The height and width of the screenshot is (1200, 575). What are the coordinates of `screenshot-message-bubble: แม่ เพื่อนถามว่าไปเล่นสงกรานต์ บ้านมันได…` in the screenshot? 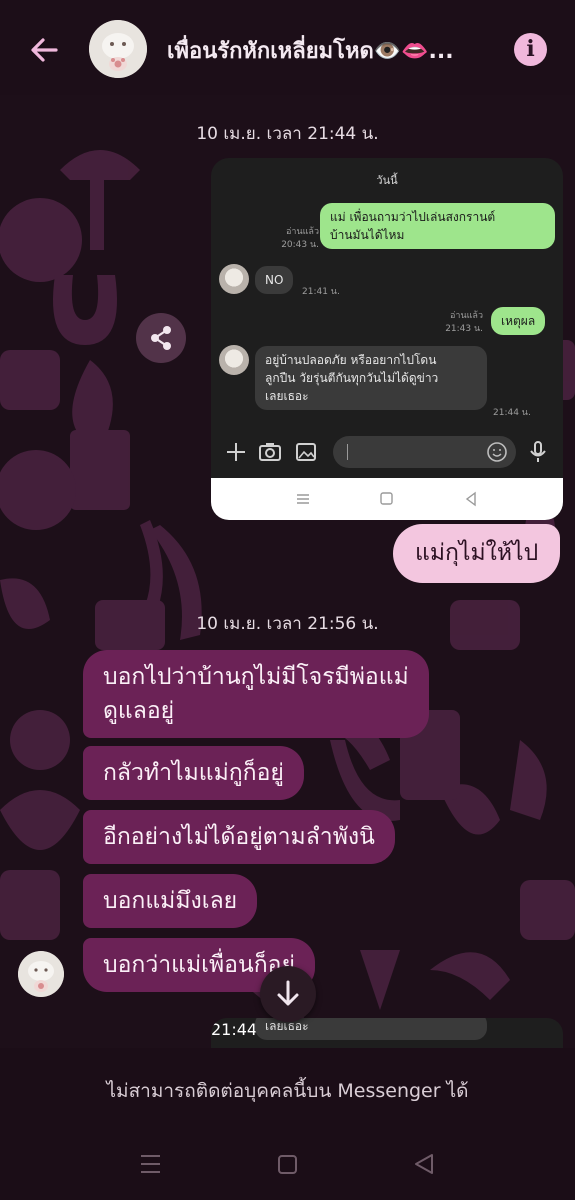 It's located at (437, 226).